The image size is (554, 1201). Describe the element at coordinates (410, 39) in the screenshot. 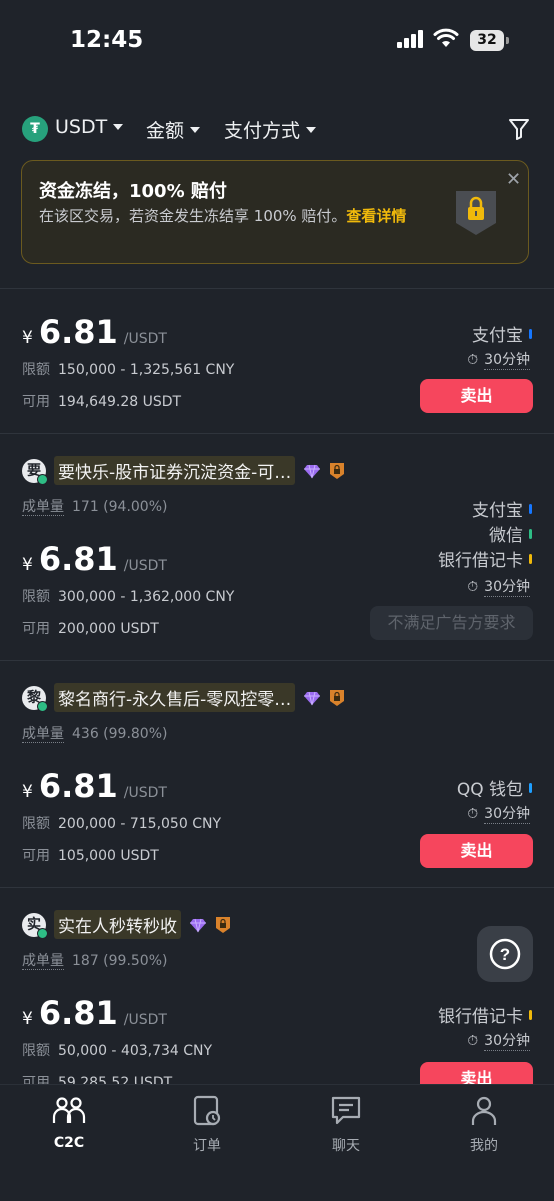

I see `signal-icon` at that location.